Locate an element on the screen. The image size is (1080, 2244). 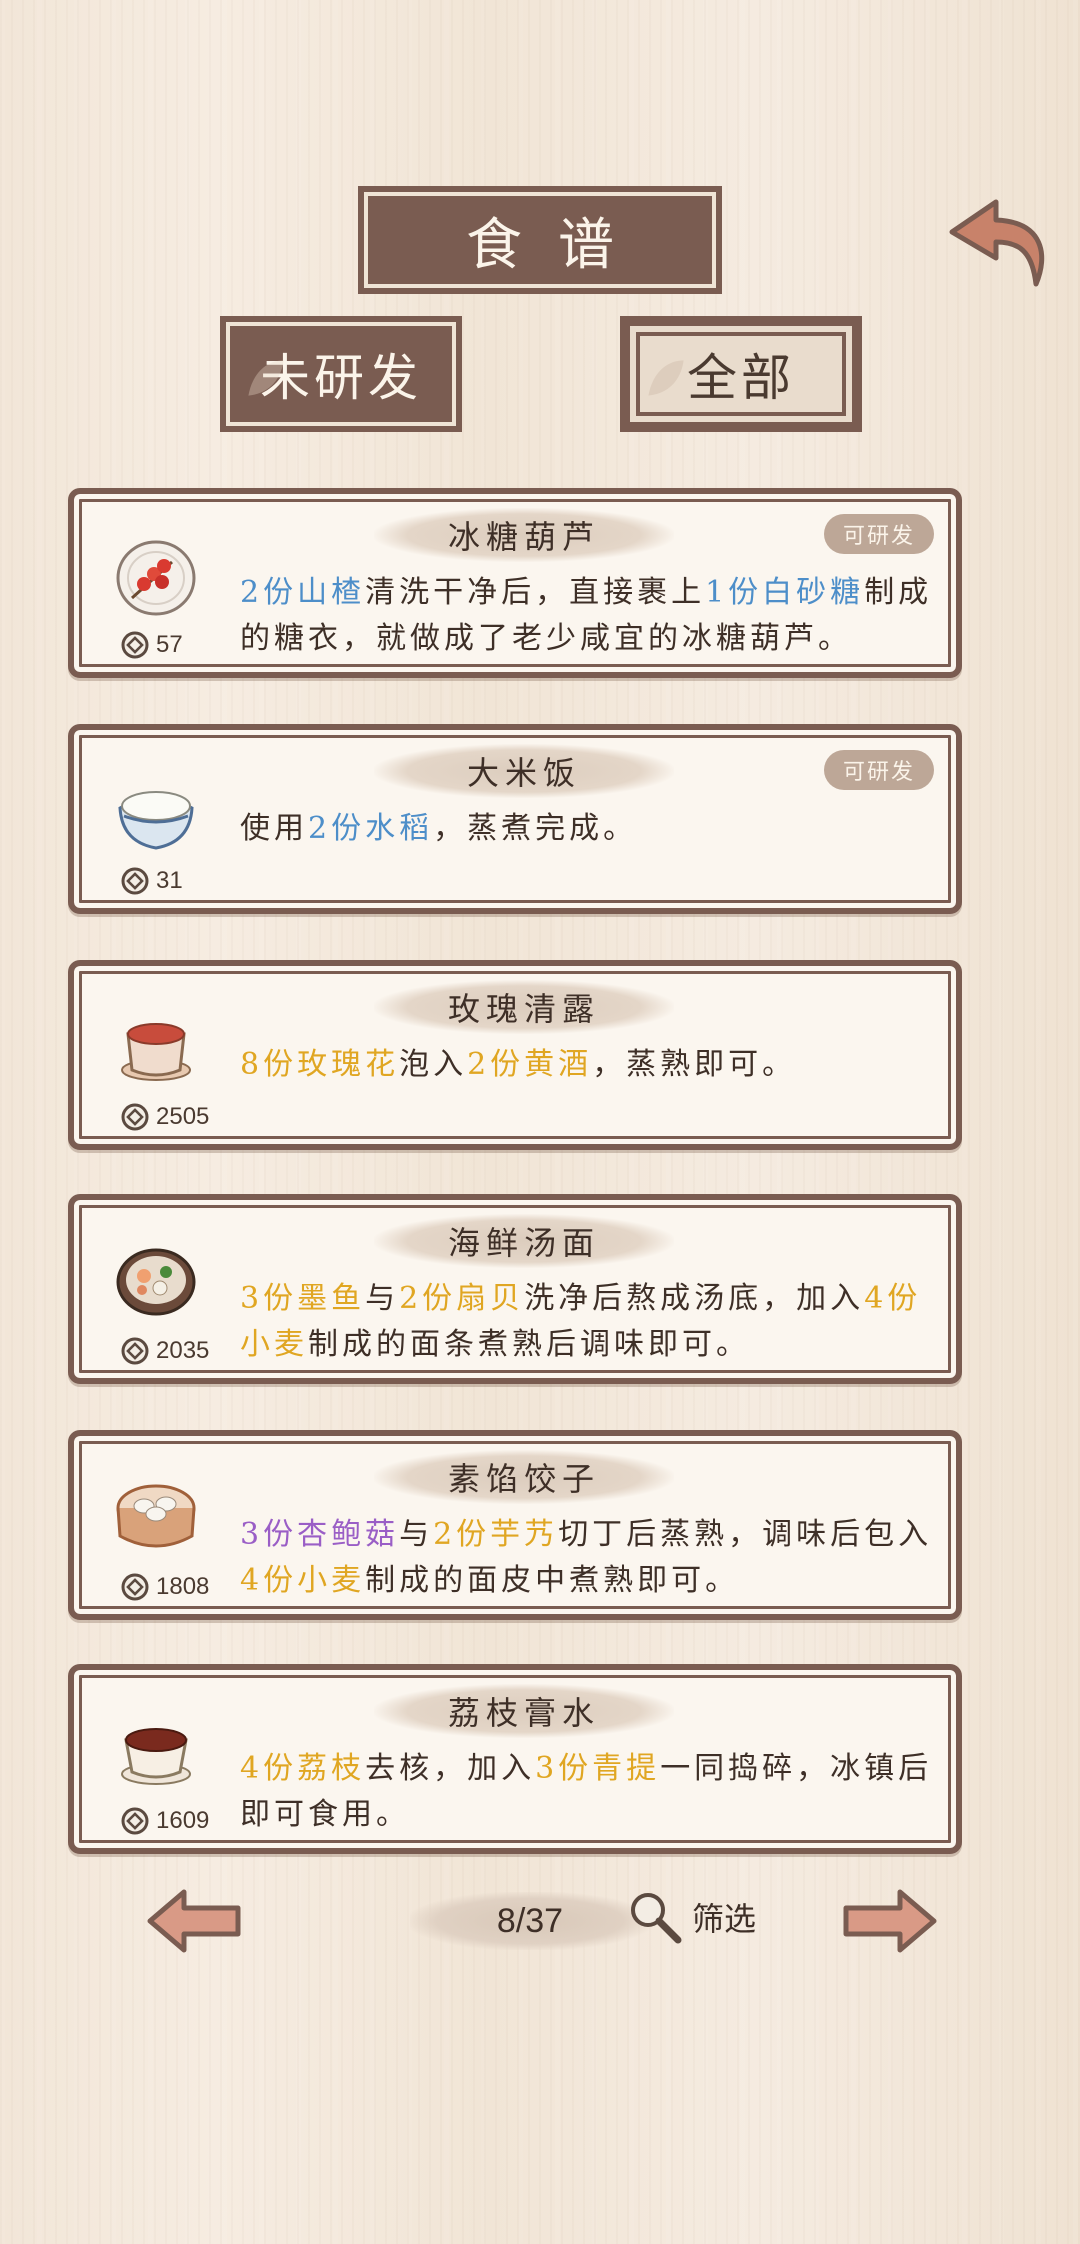
description-text: 去核，加入 is located at coordinates (450, 1768).